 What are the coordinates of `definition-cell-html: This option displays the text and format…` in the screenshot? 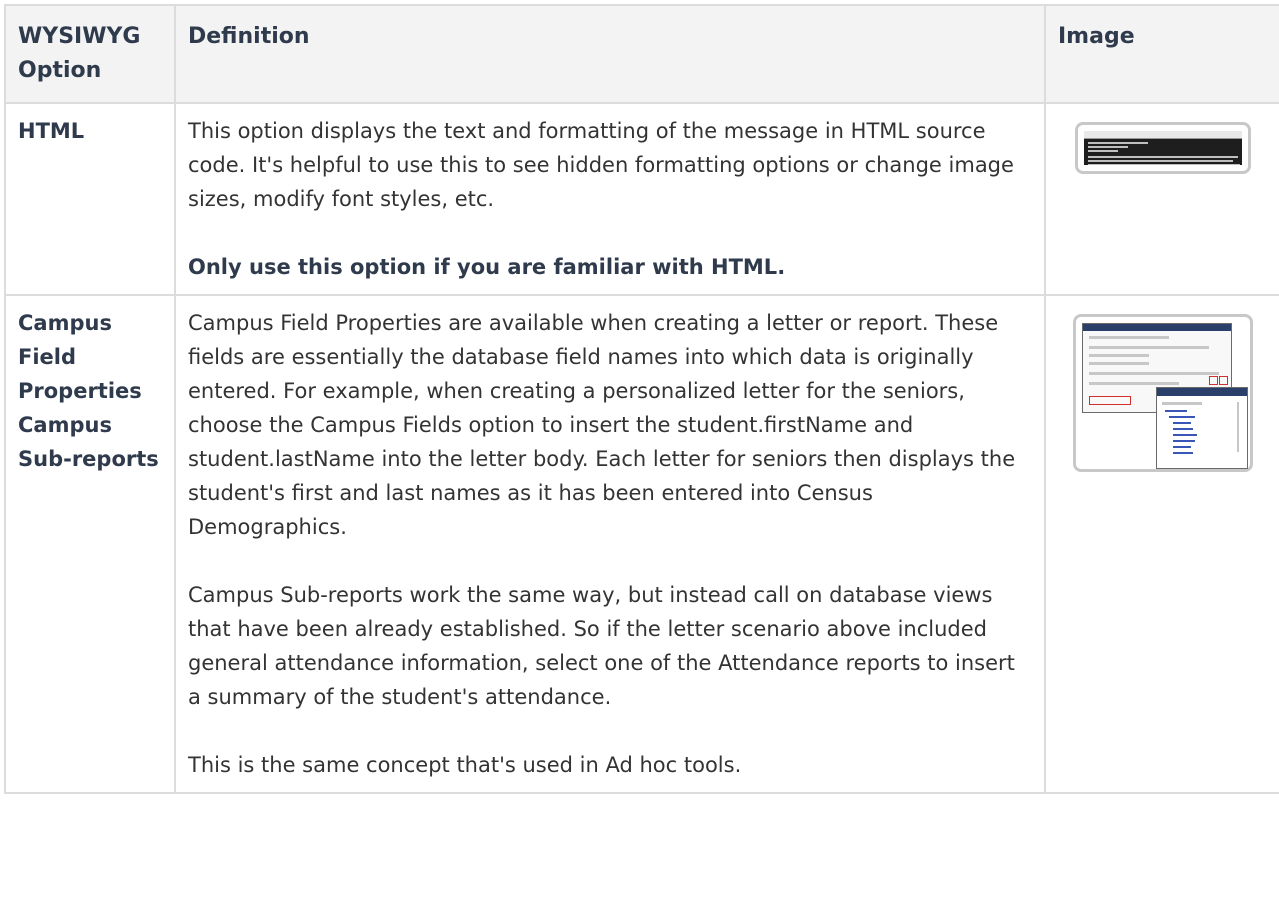 It's located at (610, 199).